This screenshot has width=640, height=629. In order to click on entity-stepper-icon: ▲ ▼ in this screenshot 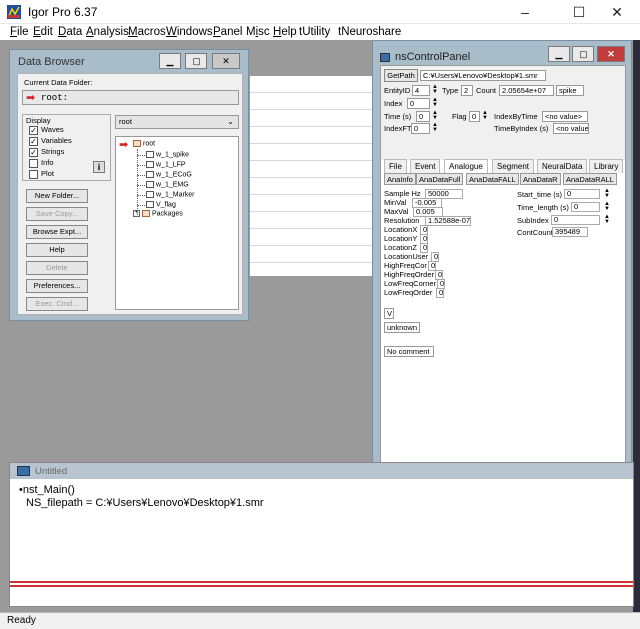, I will do `click(435, 89)`.